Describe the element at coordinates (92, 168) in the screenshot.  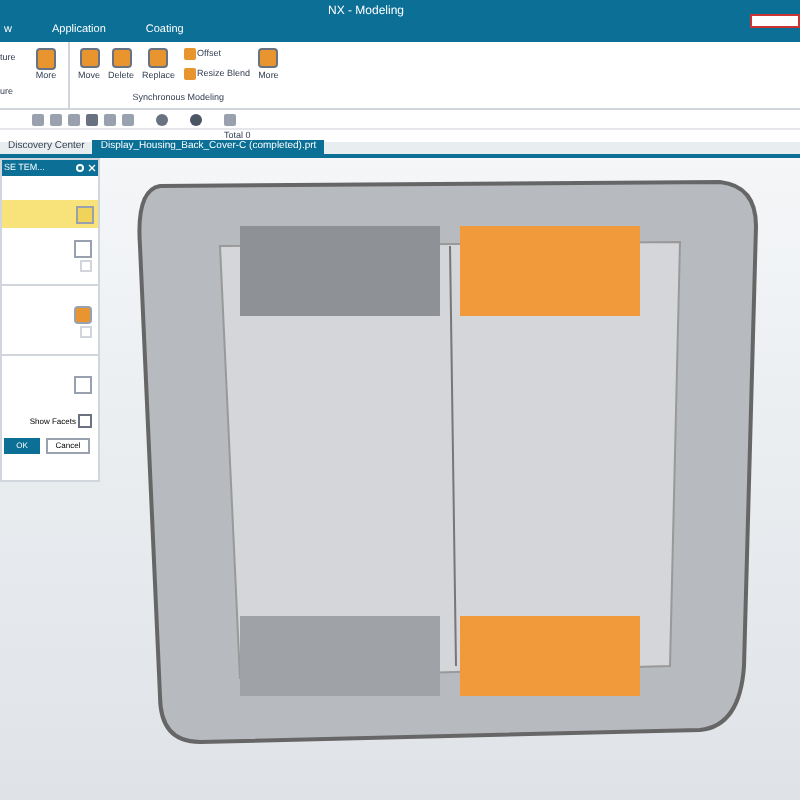
I see `close-icon` at that location.